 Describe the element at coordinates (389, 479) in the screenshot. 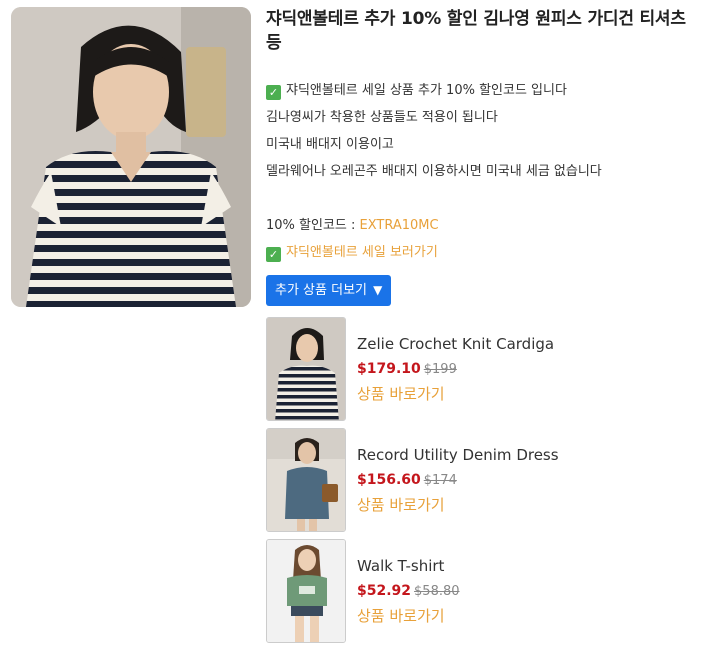

I see `sale-price: $156.60` at that location.